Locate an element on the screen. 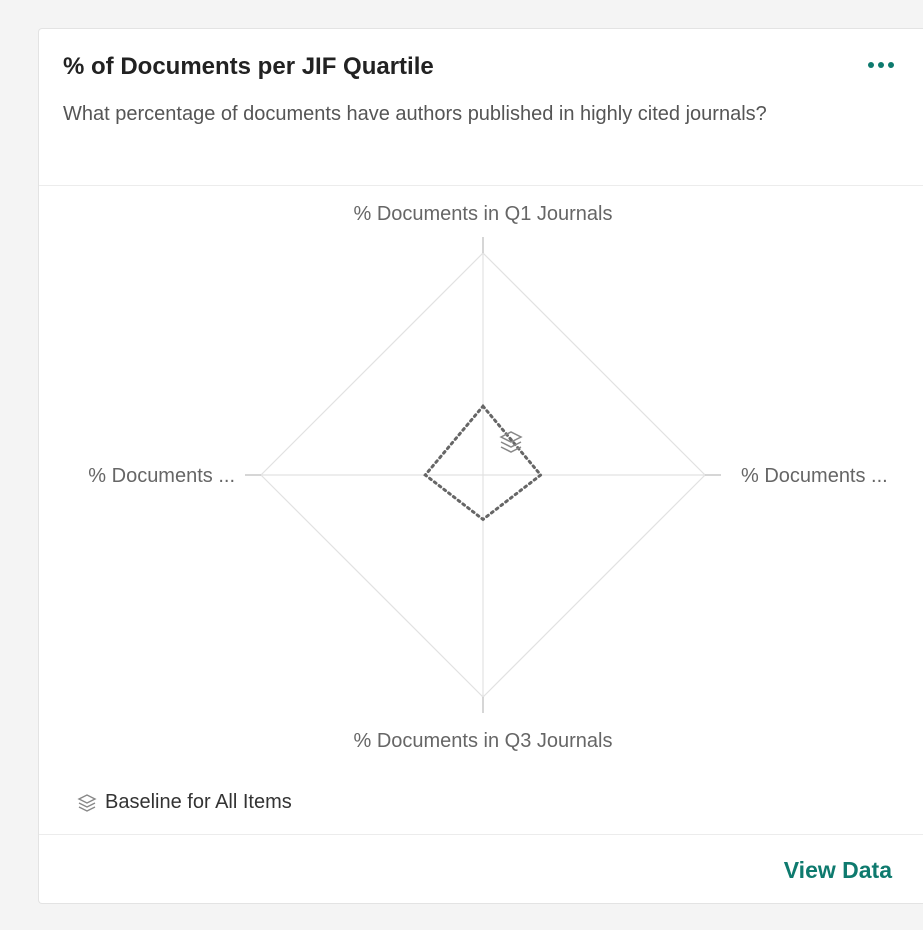 This screenshot has height=930, width=923. chart-legend: Baseline for All Items is located at coordinates (184, 802).